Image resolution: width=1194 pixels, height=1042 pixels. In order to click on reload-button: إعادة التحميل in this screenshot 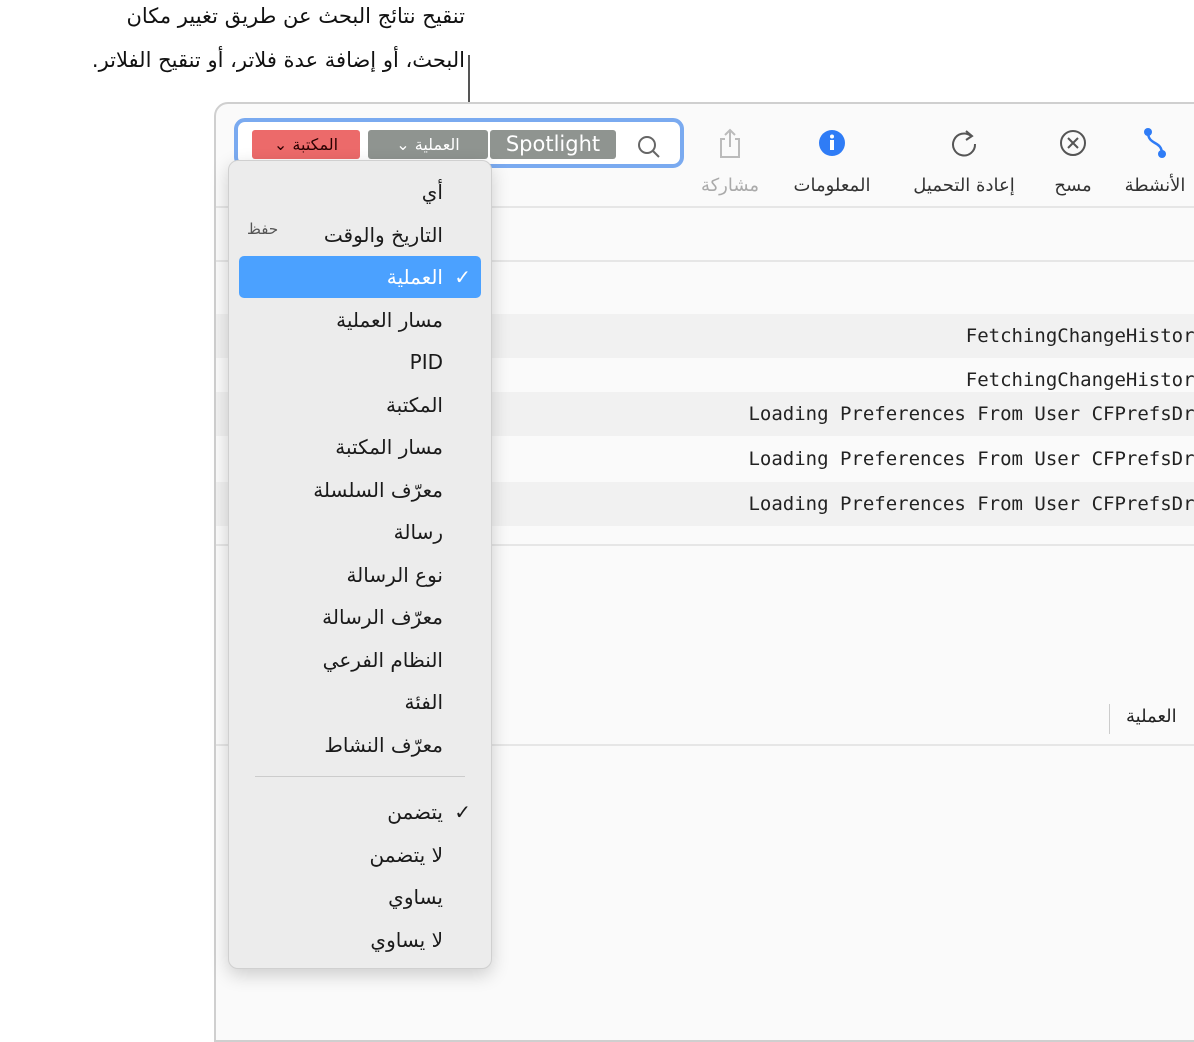, I will do `click(964, 160)`.